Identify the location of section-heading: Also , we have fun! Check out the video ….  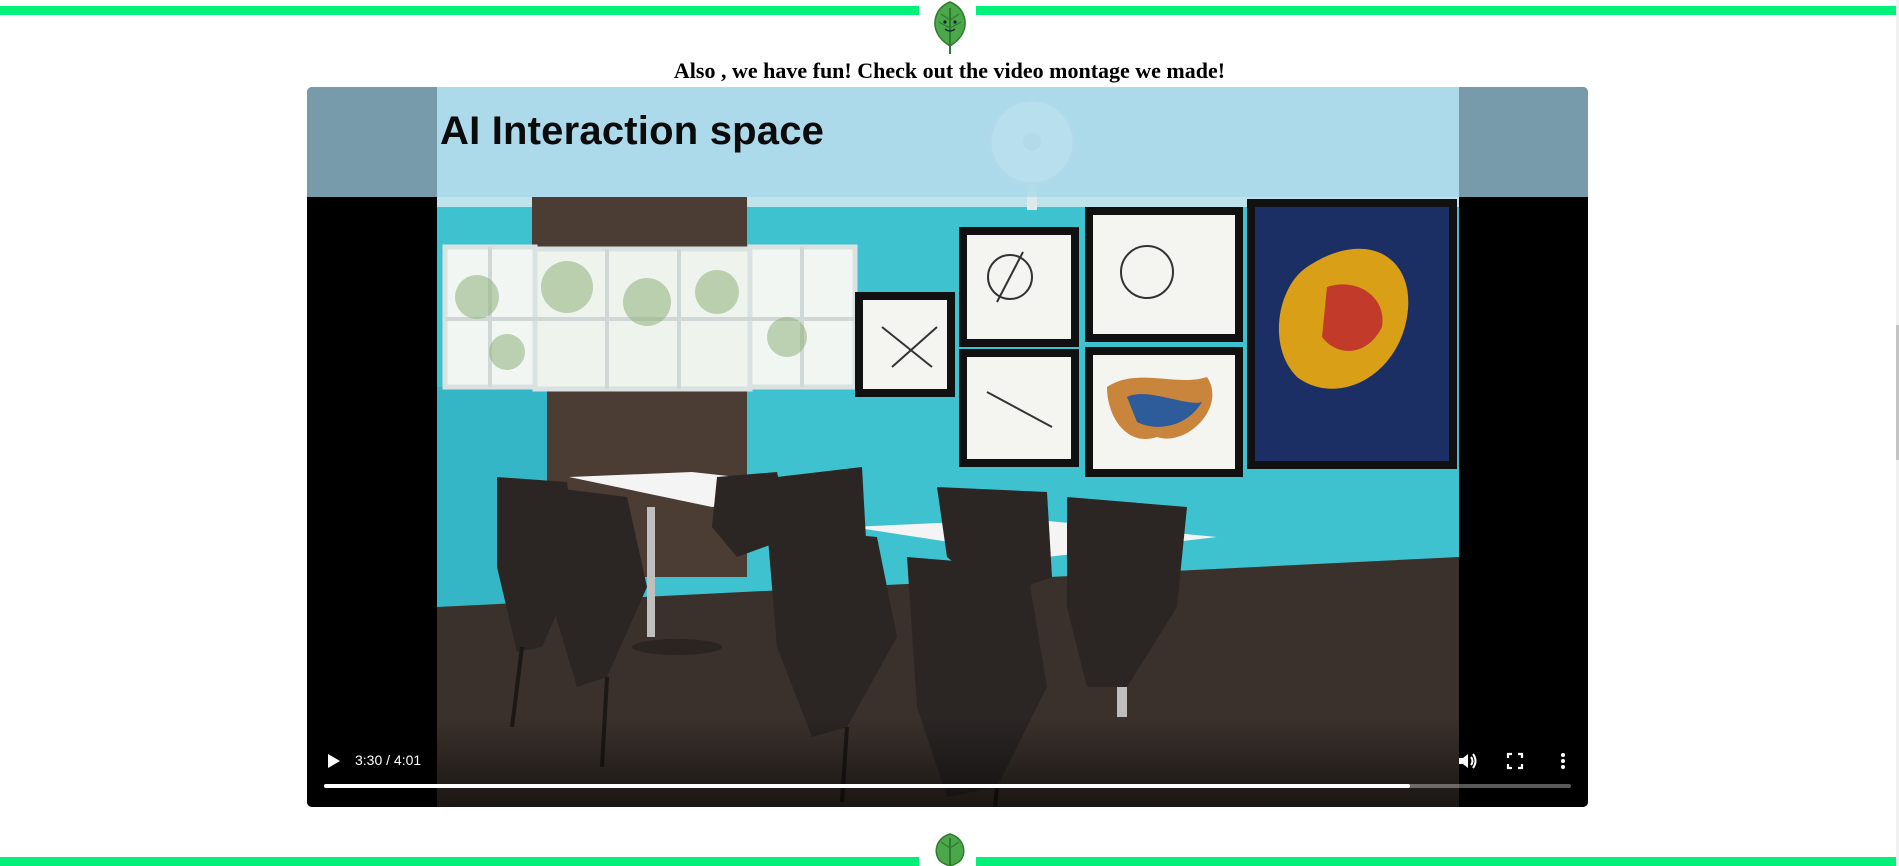
(949, 70).